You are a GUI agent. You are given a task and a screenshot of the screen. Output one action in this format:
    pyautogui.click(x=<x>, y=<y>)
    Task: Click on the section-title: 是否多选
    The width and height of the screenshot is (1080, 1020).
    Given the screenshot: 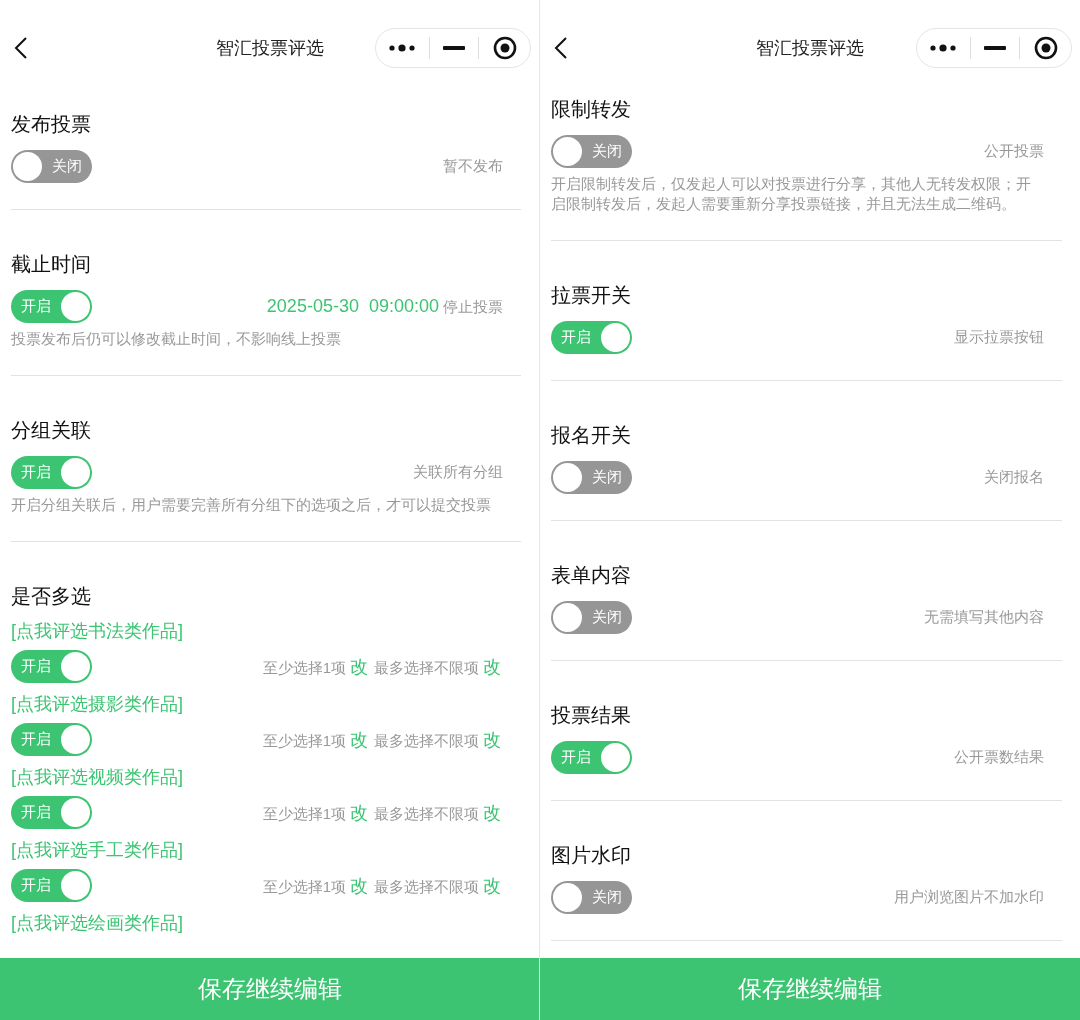 What is the action you would take?
    pyautogui.click(x=51, y=596)
    